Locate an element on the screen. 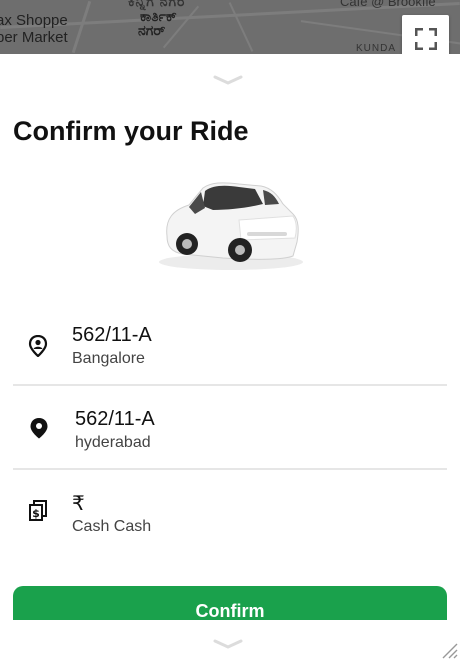 The width and height of the screenshot is (460, 661). dropoff-address: 562/11-A is located at coordinates (115, 419).